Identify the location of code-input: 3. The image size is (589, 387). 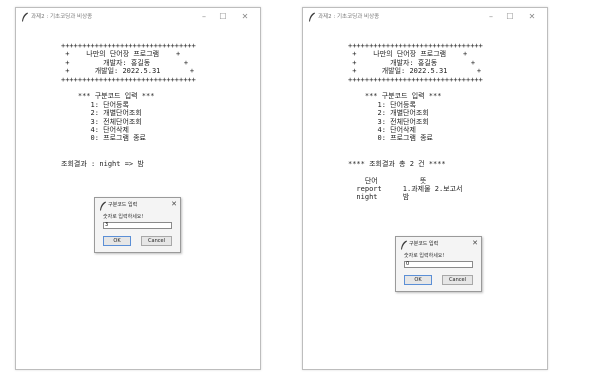
(137, 225).